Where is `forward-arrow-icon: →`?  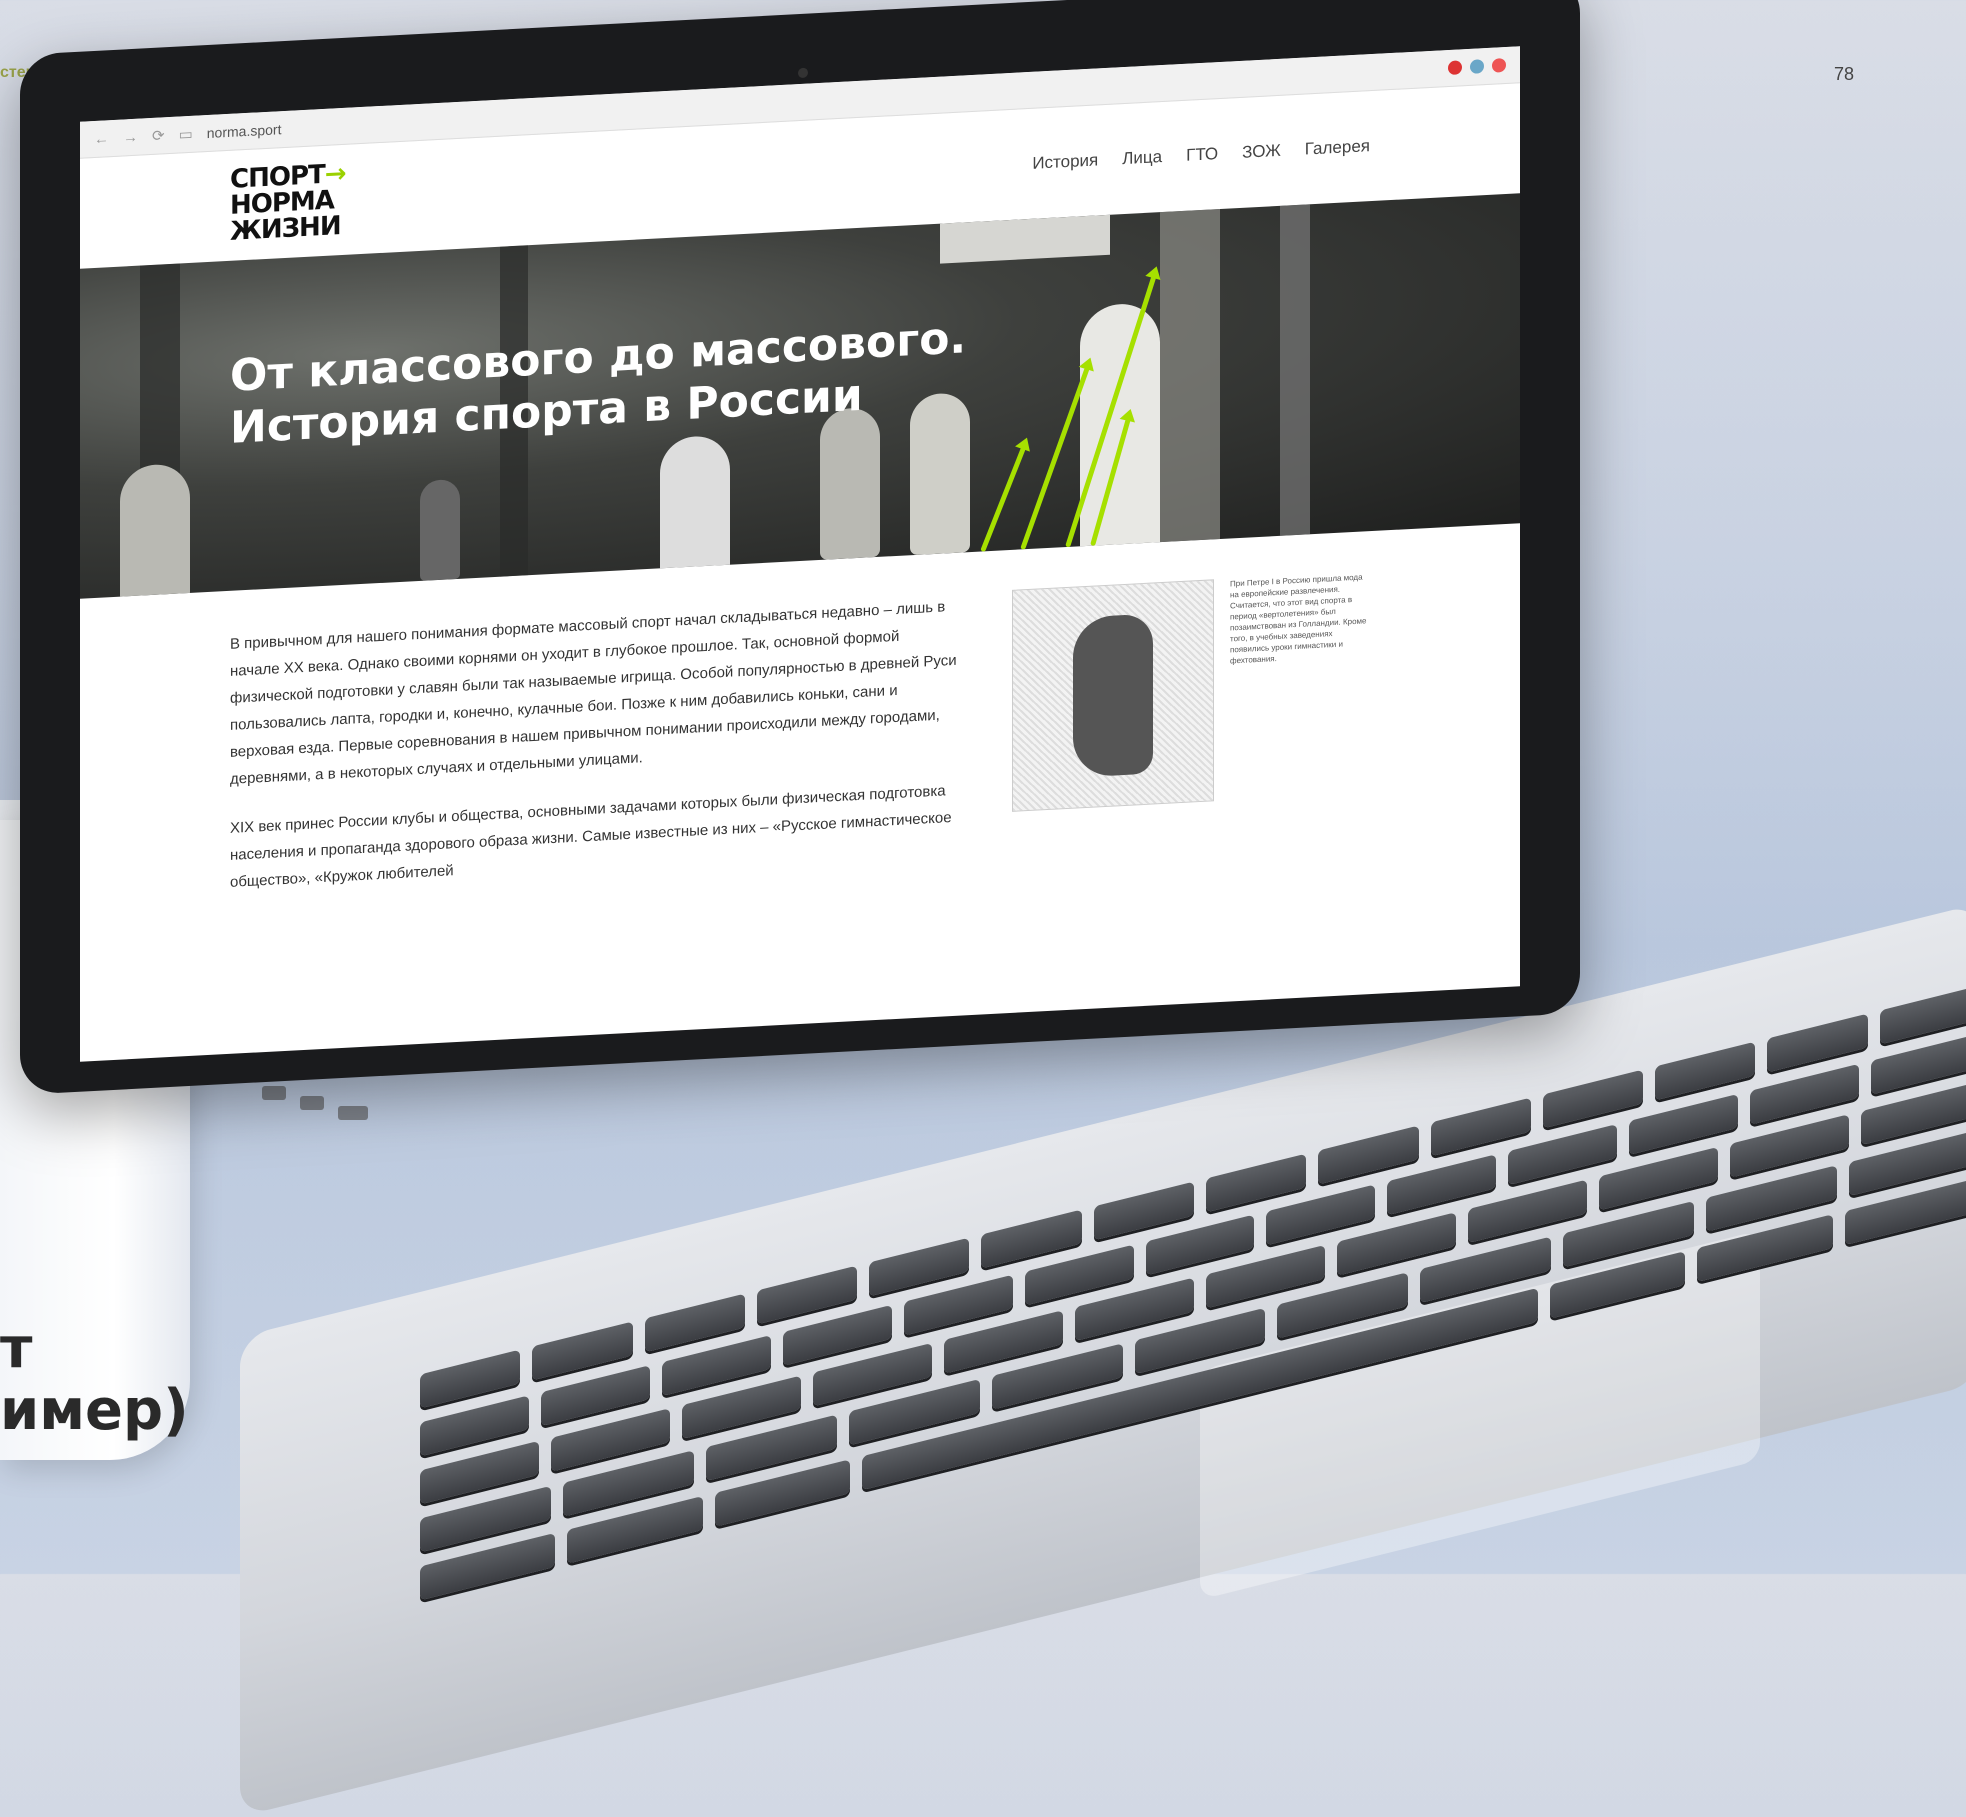
forward-arrow-icon: → is located at coordinates (130, 137).